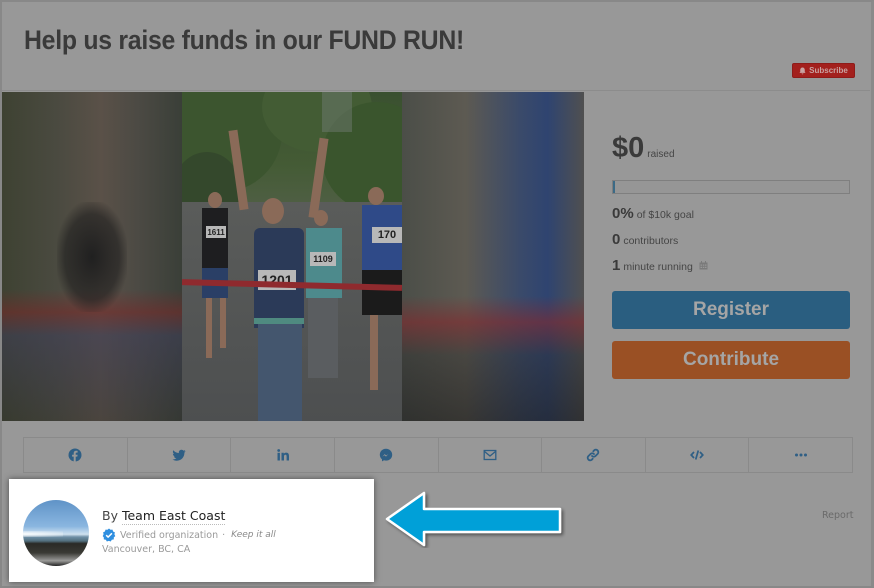 The image size is (874, 588). What do you see at coordinates (387, 235) in the screenshot?
I see `race-bib: 170` at bounding box center [387, 235].